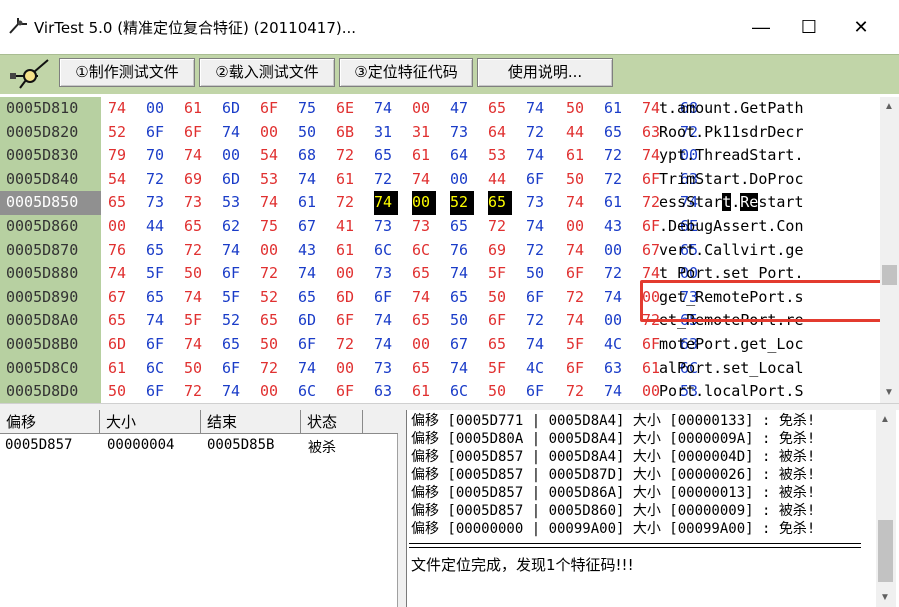  I want to click on hex-scroll-thumb, so click(889, 275).